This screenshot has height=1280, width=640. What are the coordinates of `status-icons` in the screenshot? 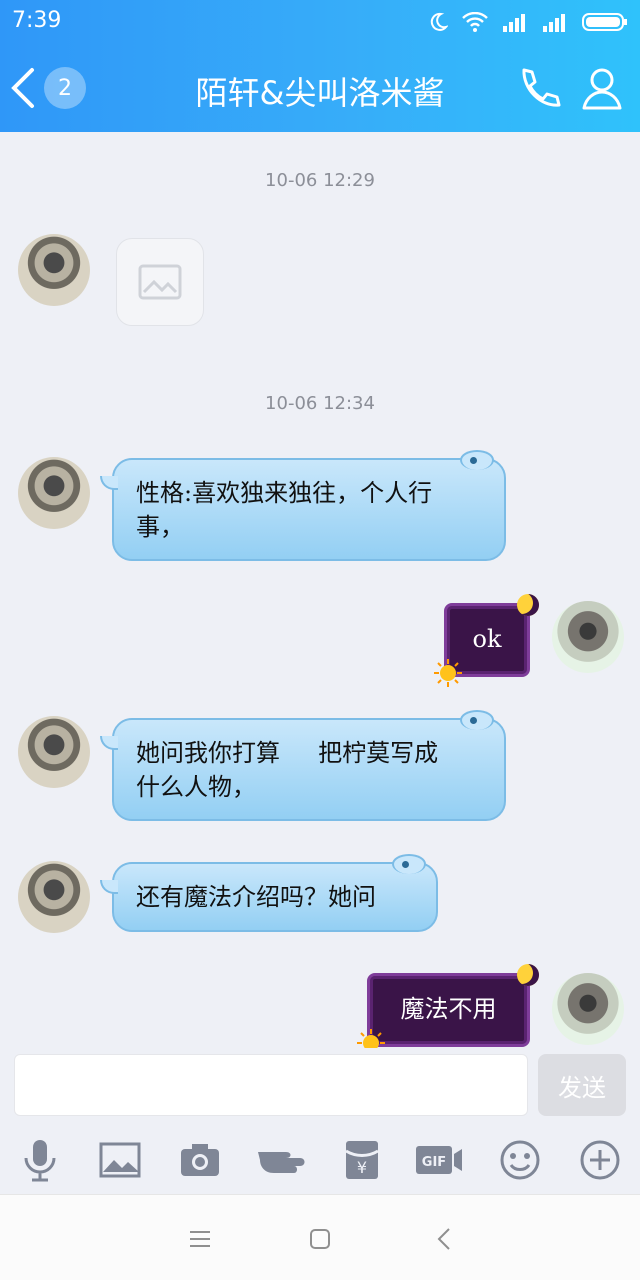 It's located at (528, 22).